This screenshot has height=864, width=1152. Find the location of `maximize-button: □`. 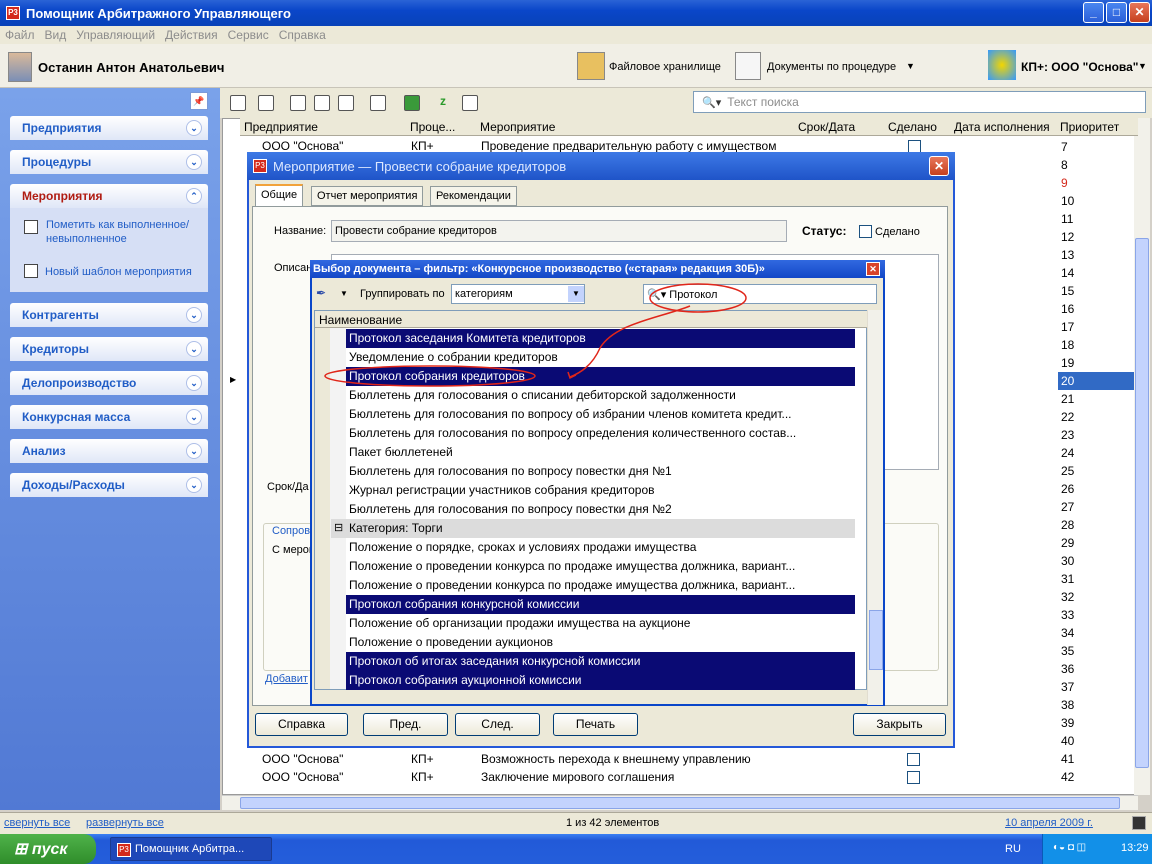

maximize-button: □ is located at coordinates (1116, 12).